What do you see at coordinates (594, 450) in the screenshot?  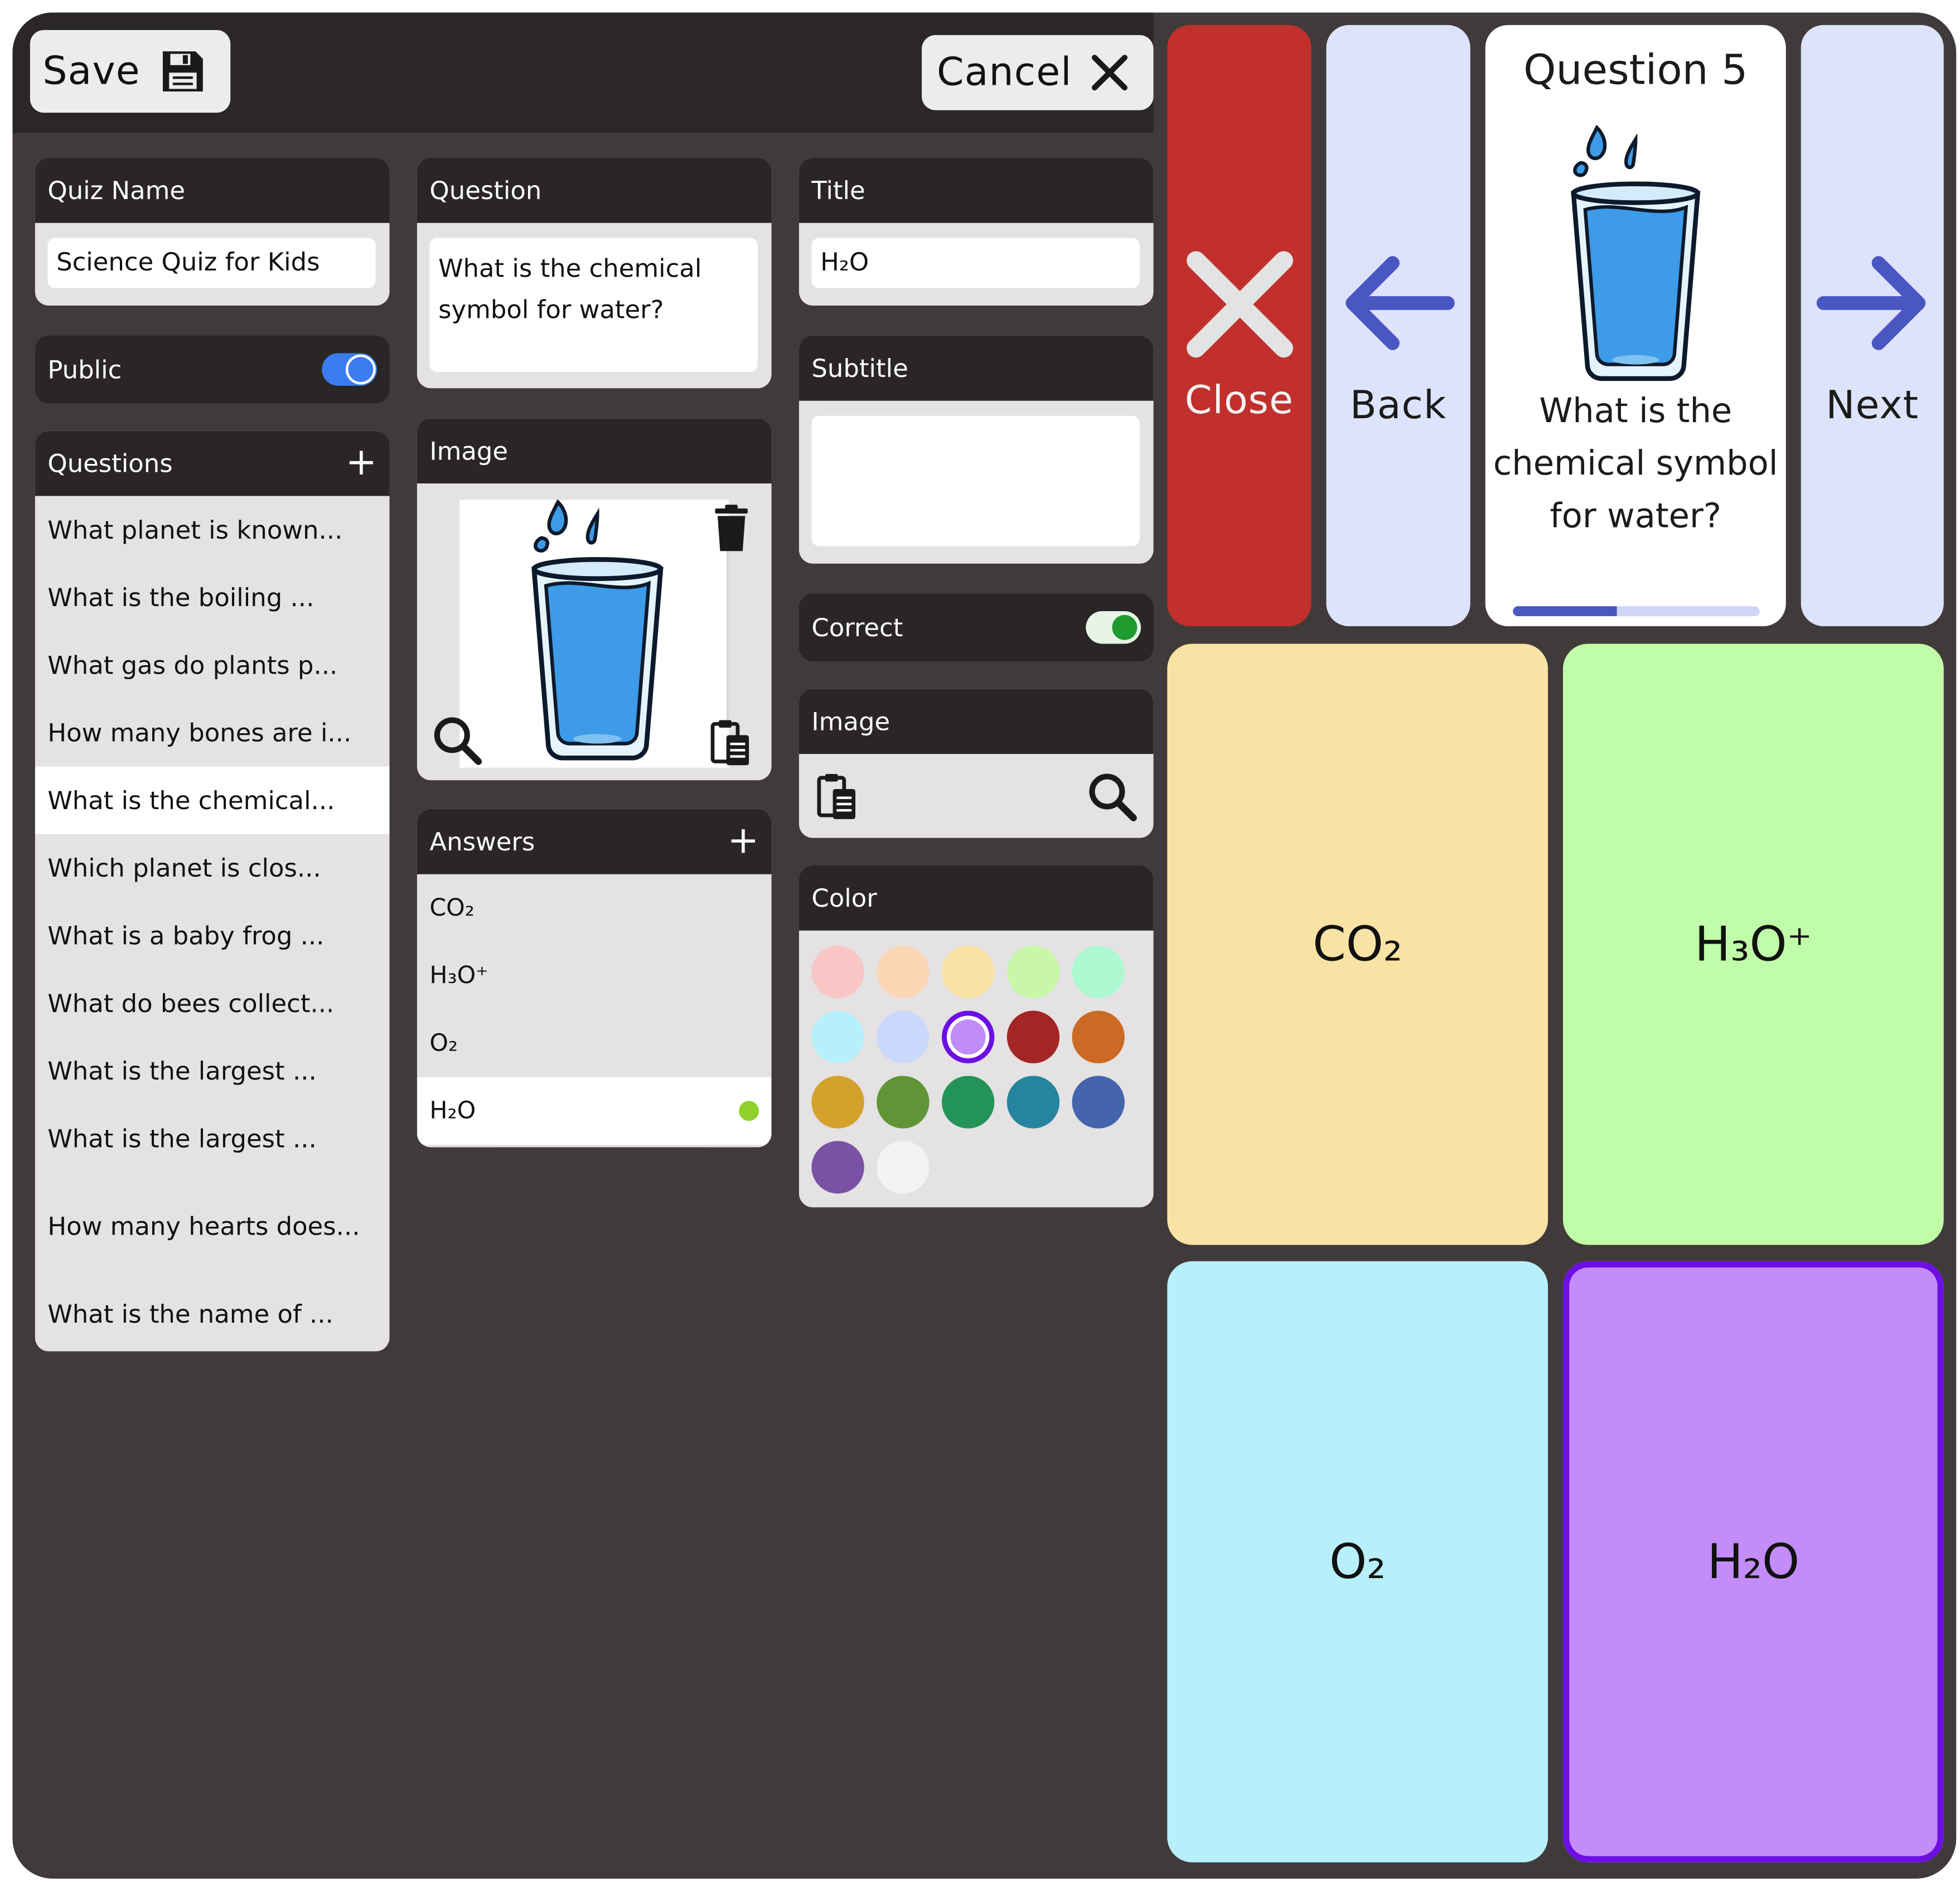 I see `image-header: Image` at bounding box center [594, 450].